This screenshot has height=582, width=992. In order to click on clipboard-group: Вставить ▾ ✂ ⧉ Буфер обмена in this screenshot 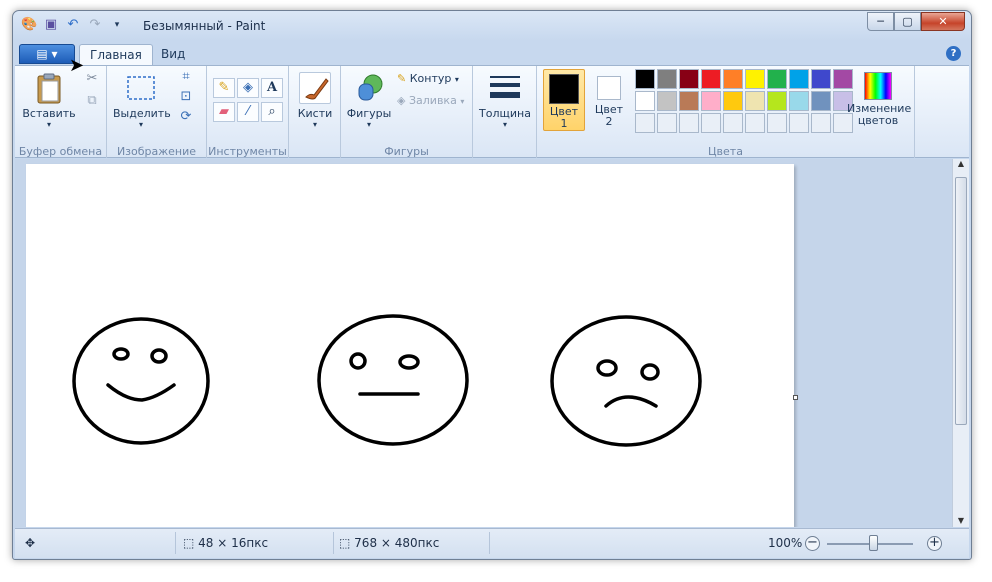, I will do `click(61, 112)`.